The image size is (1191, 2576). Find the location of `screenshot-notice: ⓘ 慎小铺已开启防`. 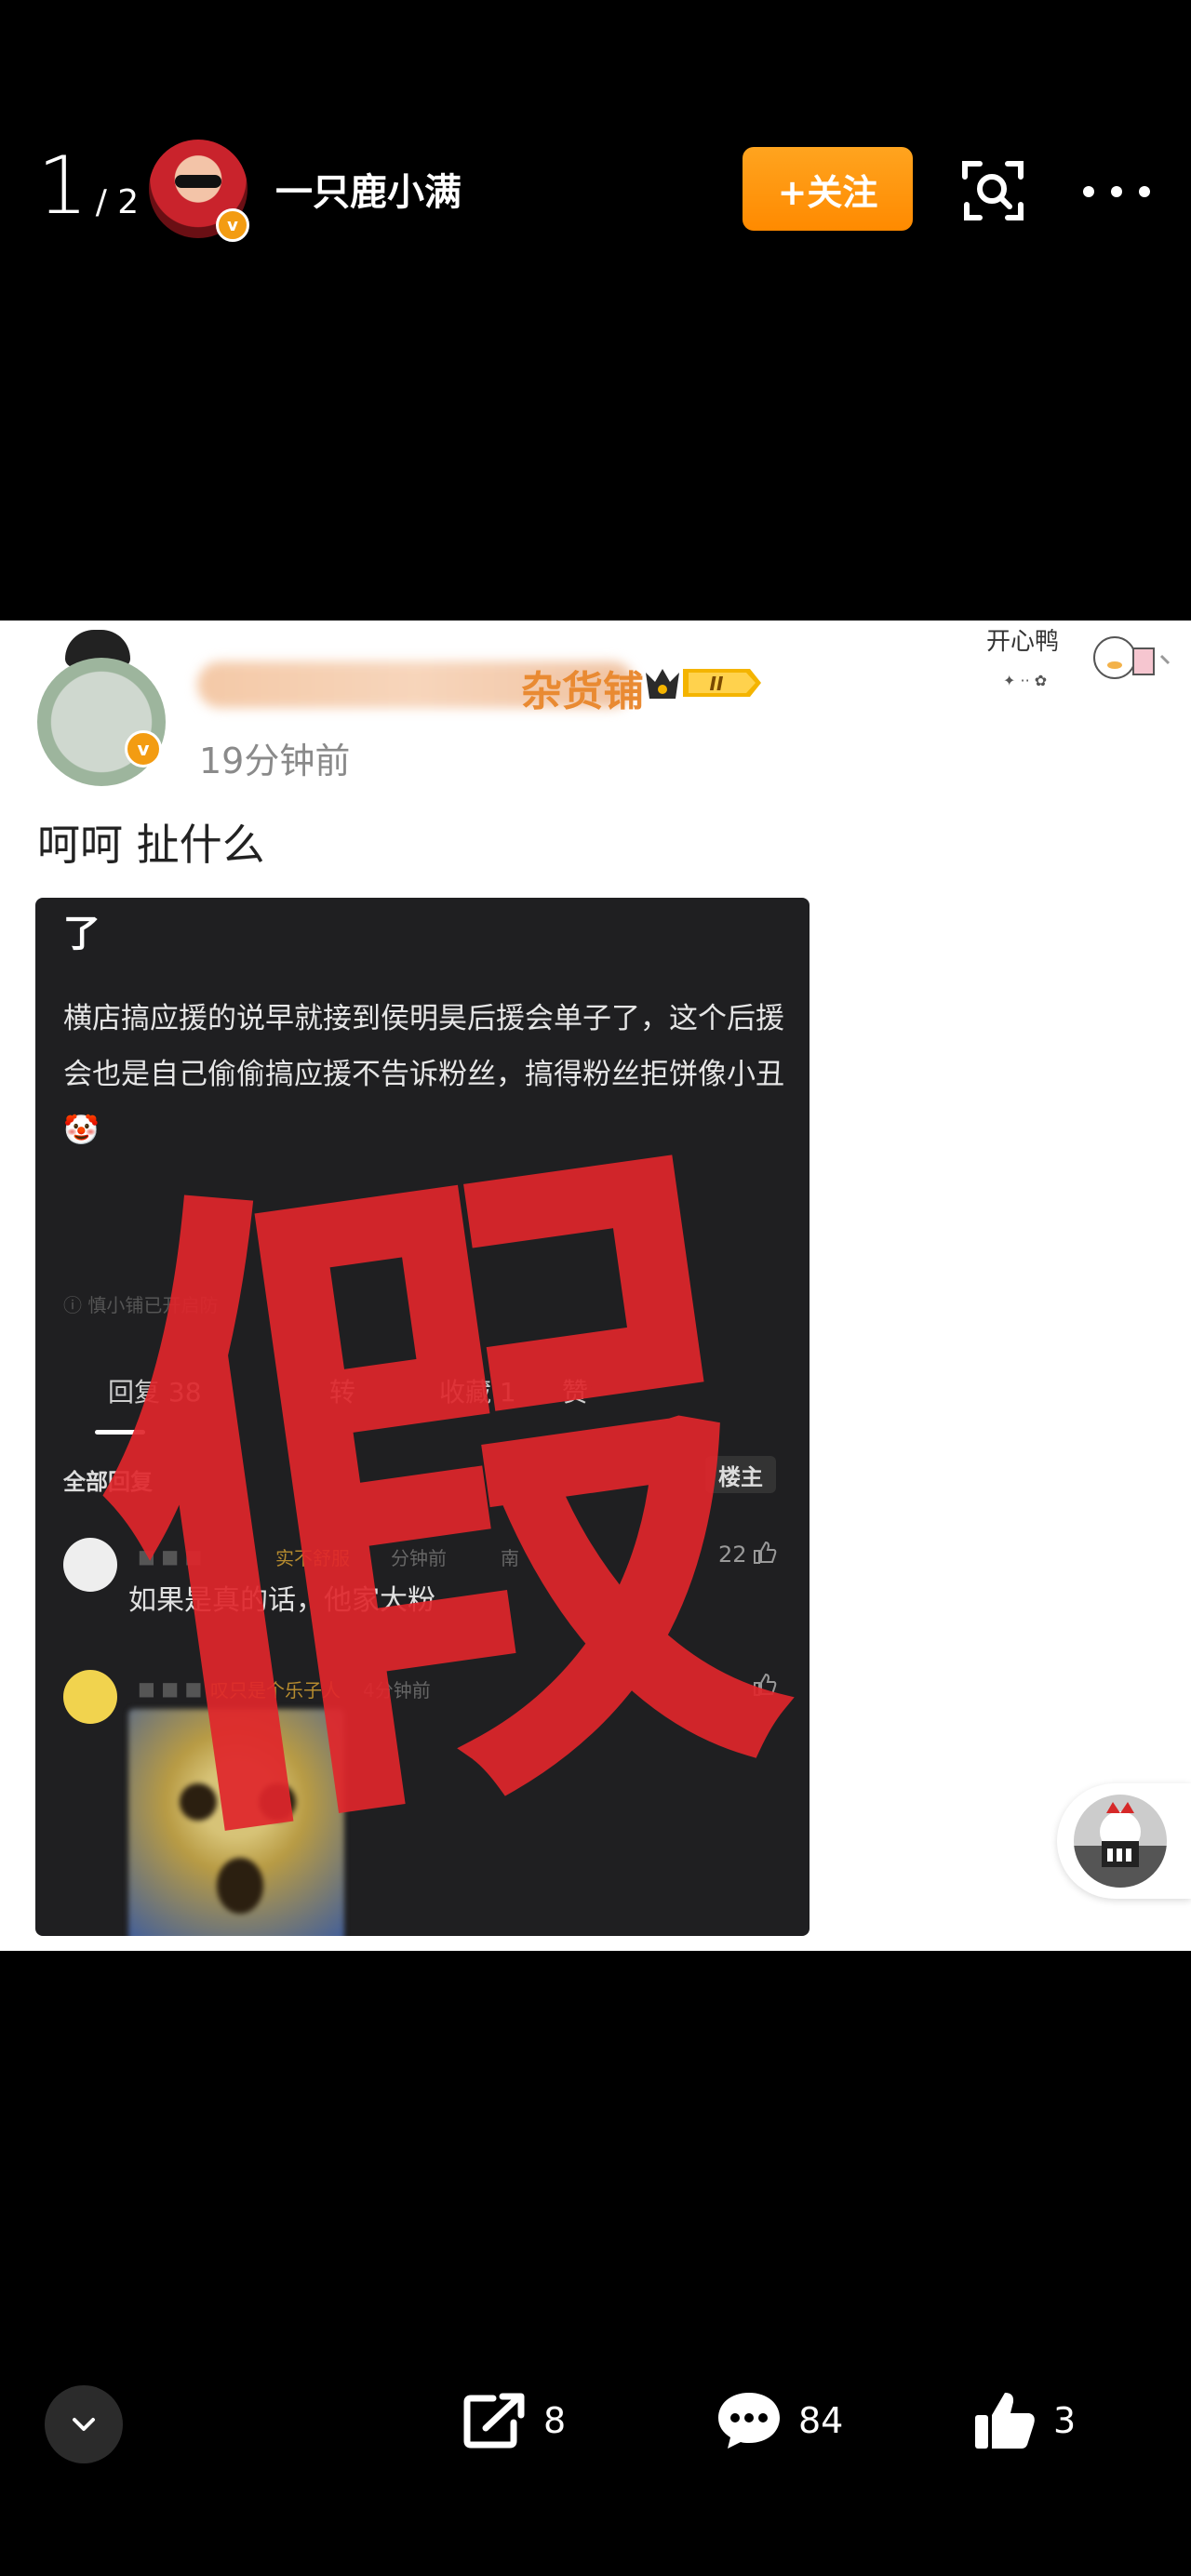

screenshot-notice: ⓘ 慎小铺已开启防 is located at coordinates (141, 1305).